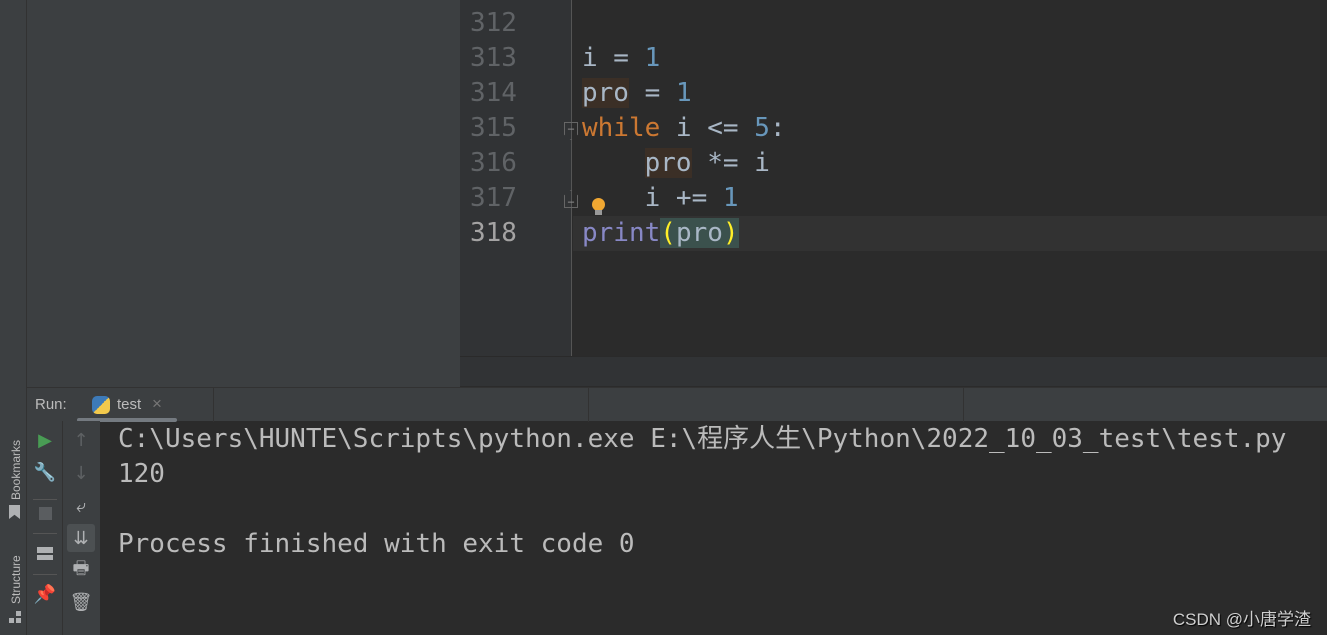  Describe the element at coordinates (762, 128) in the screenshot. I see `code-token: 5` at that location.